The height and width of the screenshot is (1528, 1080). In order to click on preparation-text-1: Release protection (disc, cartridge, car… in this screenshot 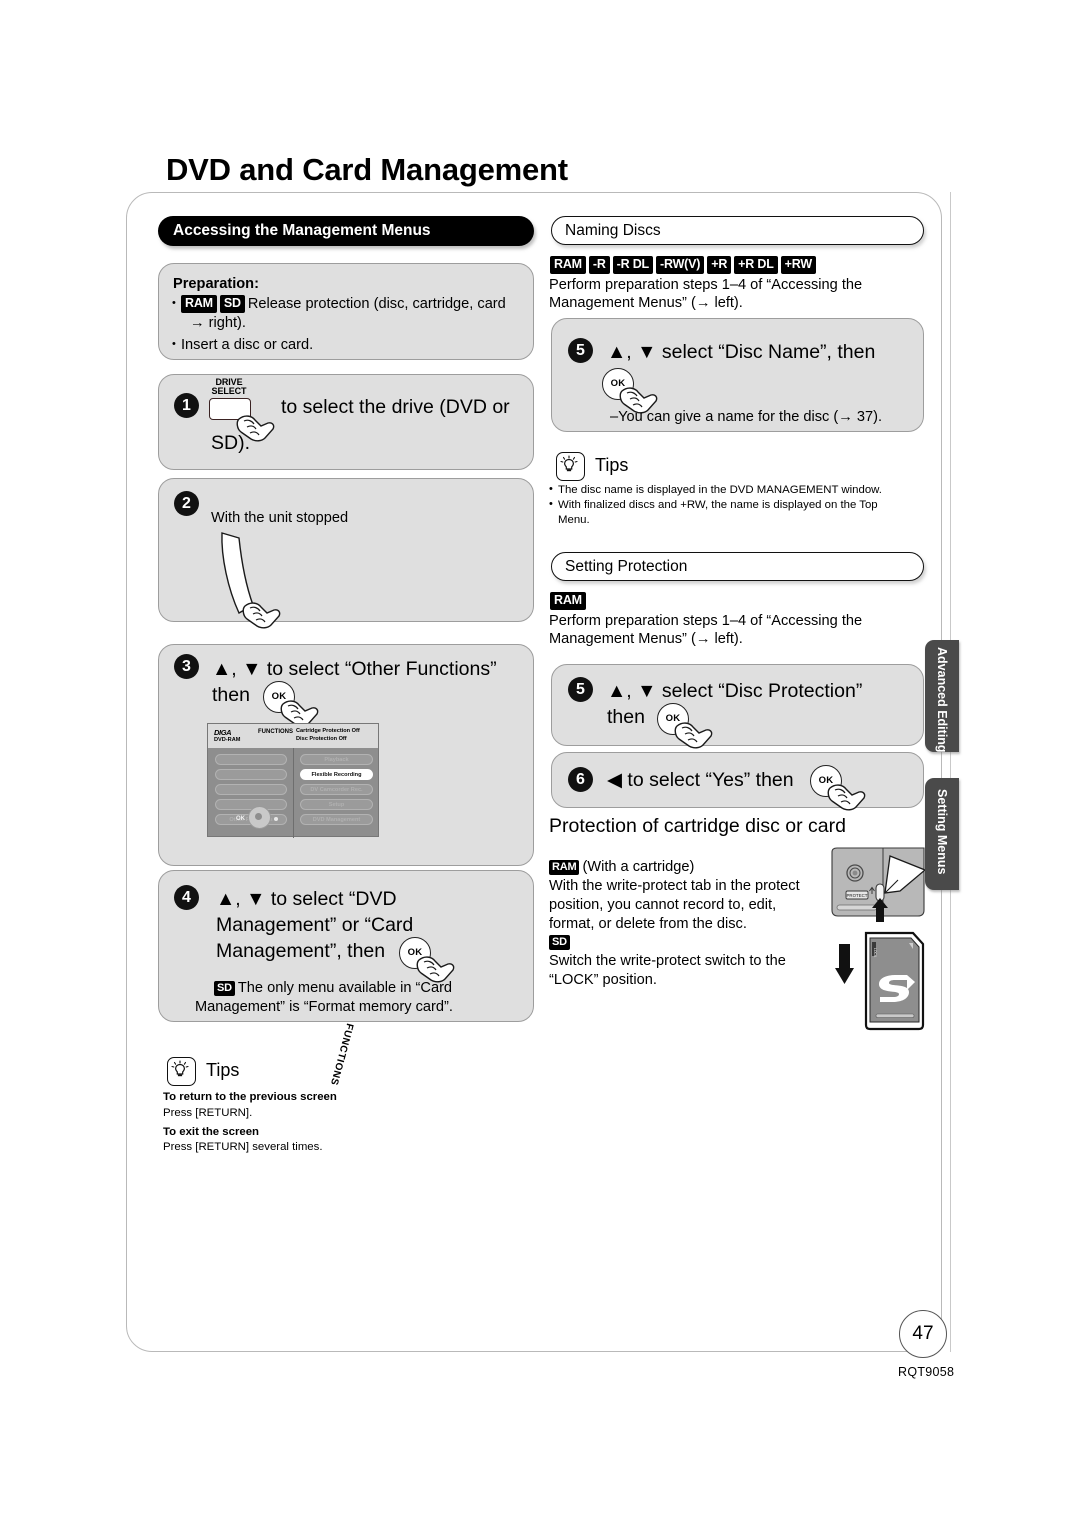, I will do `click(376, 304)`.